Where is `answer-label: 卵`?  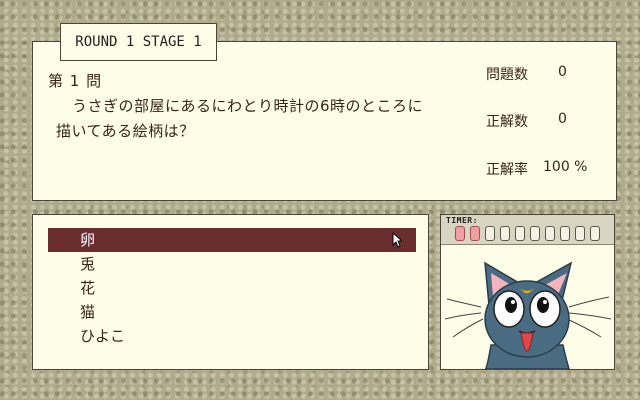
answer-label: 卵 is located at coordinates (88, 240).